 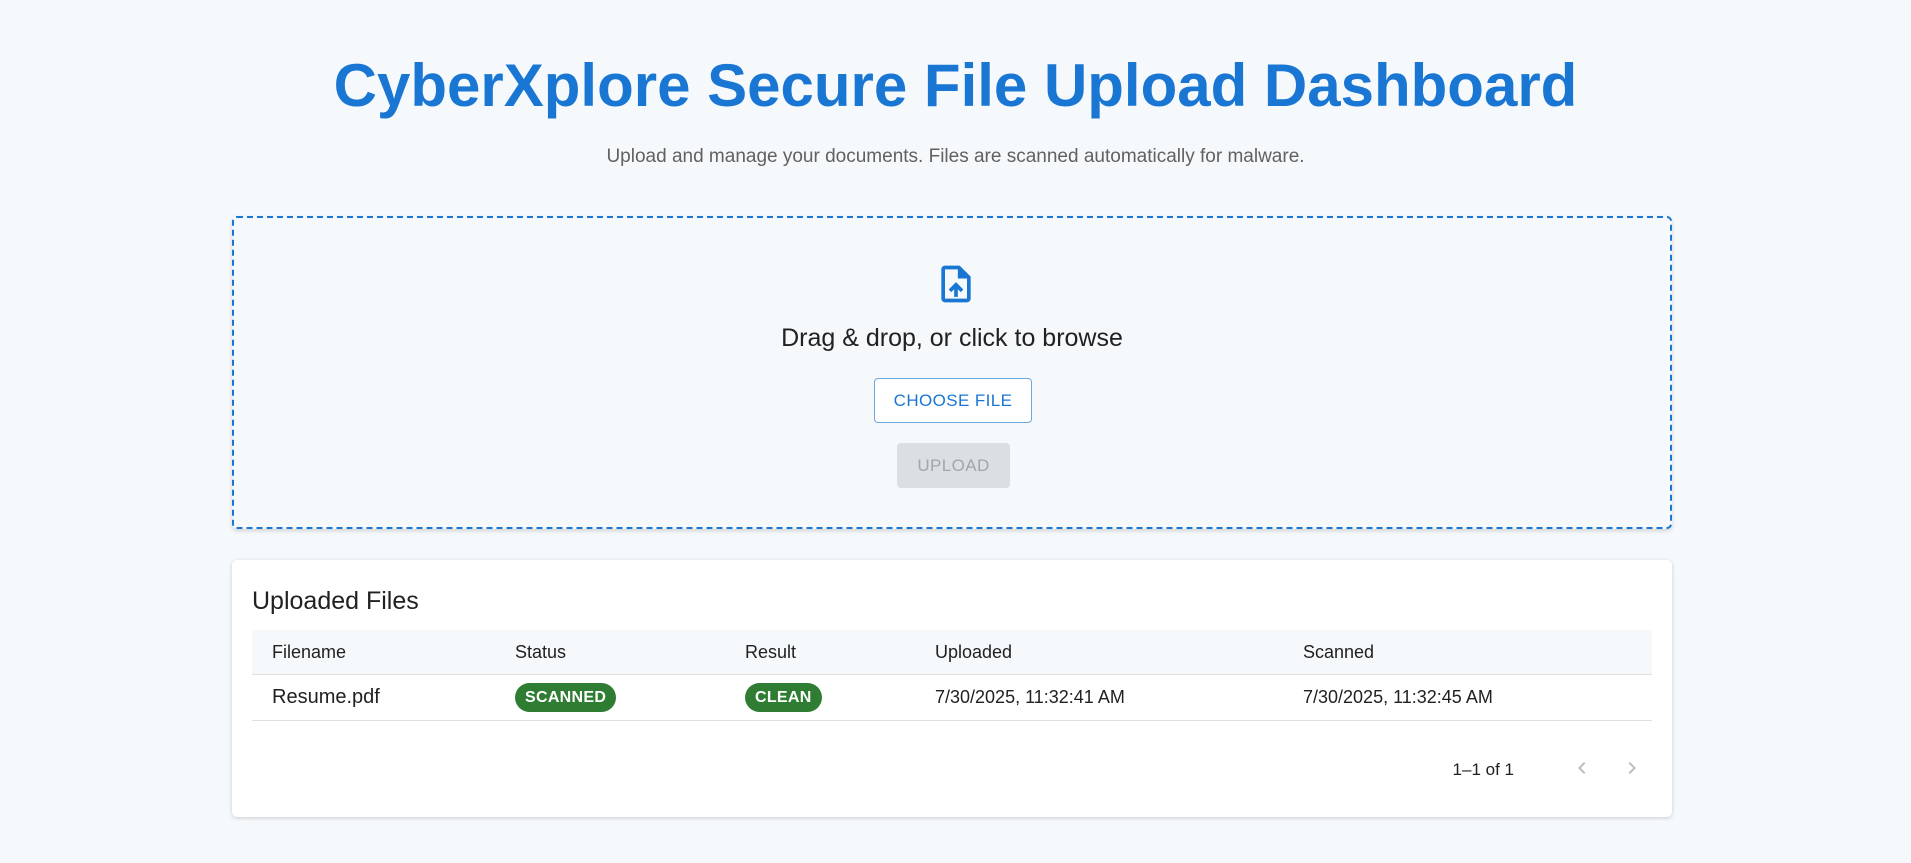 I want to click on cell-status: SCANNED, so click(x=566, y=697).